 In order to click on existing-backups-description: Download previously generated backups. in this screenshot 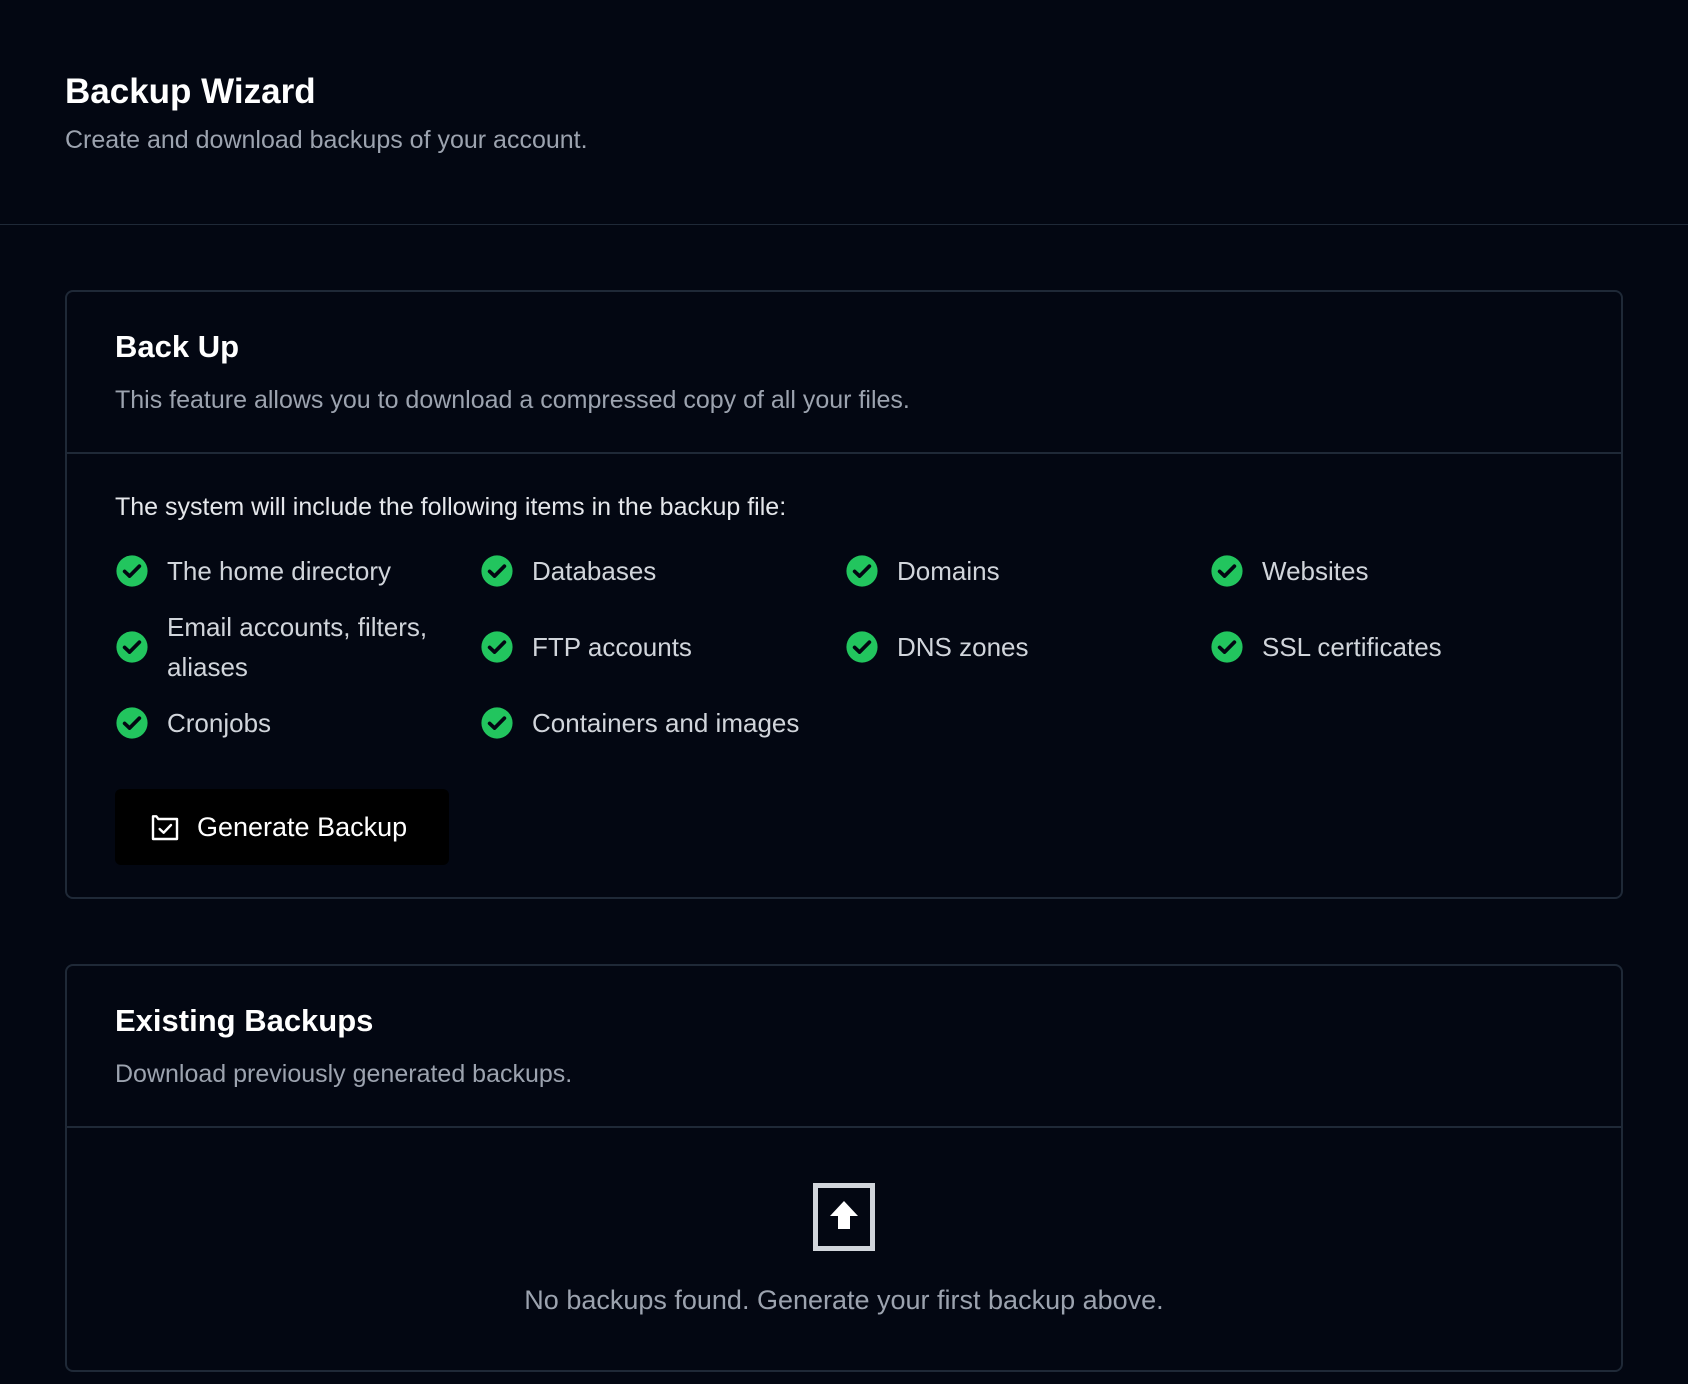, I will do `click(344, 1074)`.